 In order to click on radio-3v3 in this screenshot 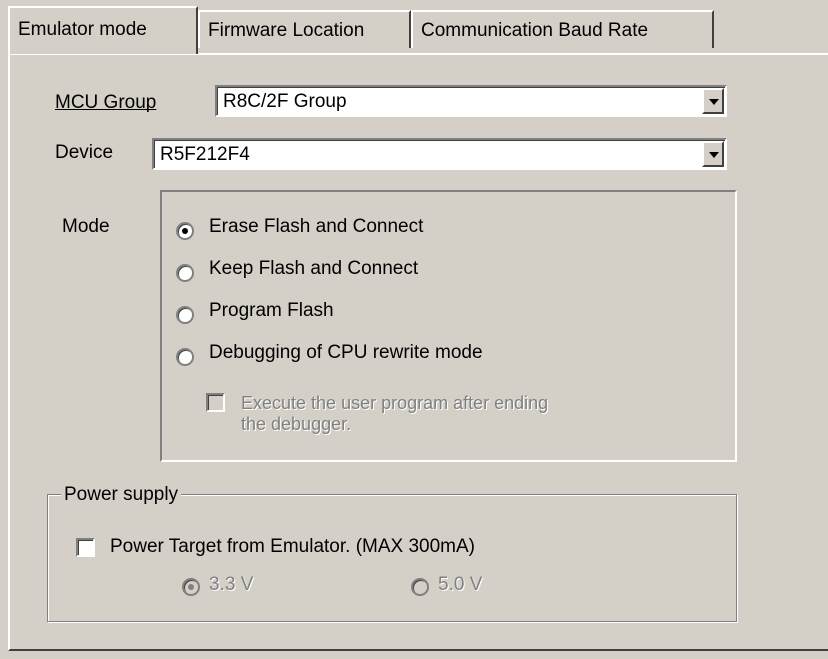, I will do `click(191, 587)`.